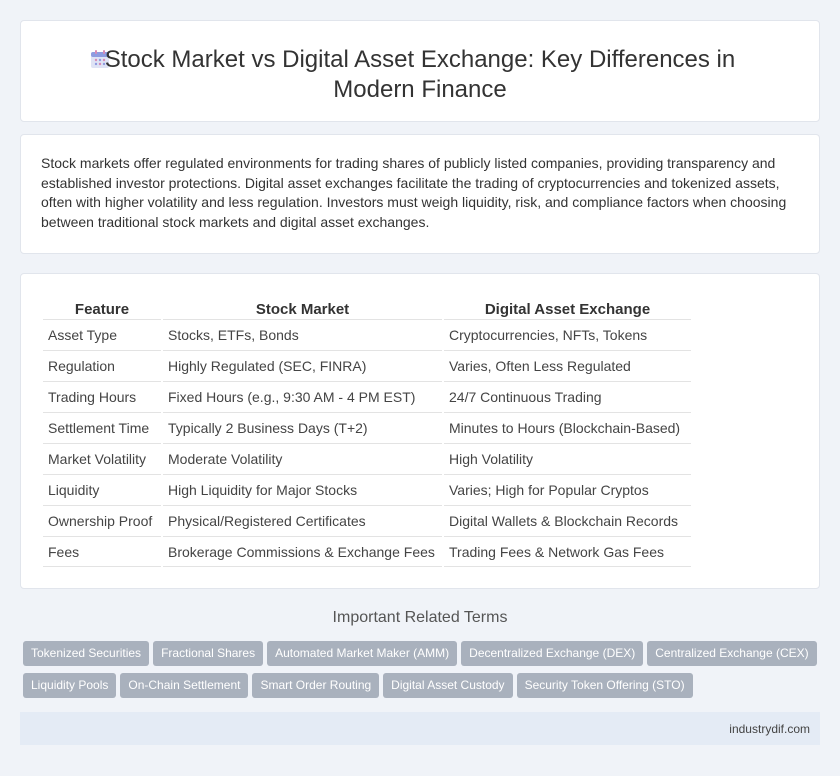  What do you see at coordinates (102, 334) in the screenshot?
I see `table-cell: Asset Type` at bounding box center [102, 334].